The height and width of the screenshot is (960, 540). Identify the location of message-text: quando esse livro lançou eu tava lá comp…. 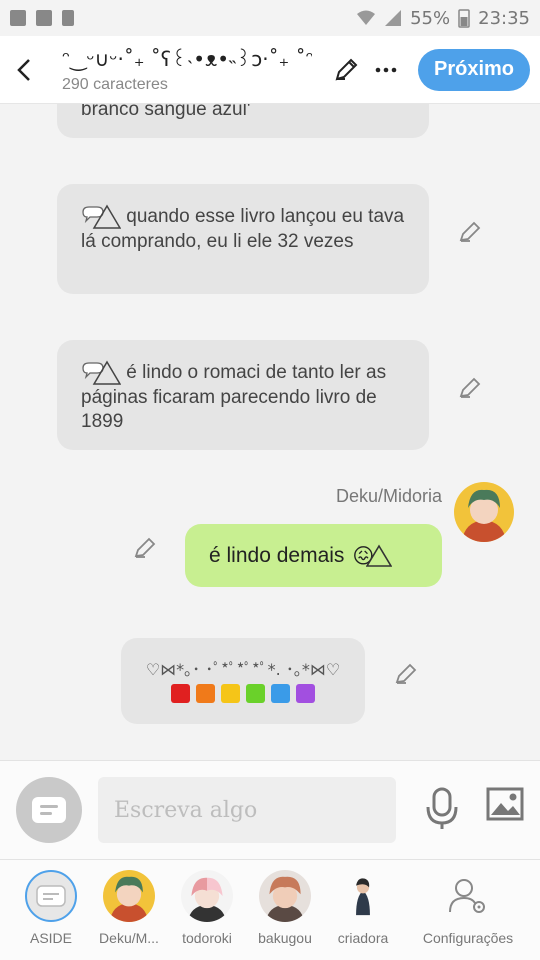
(243, 229).